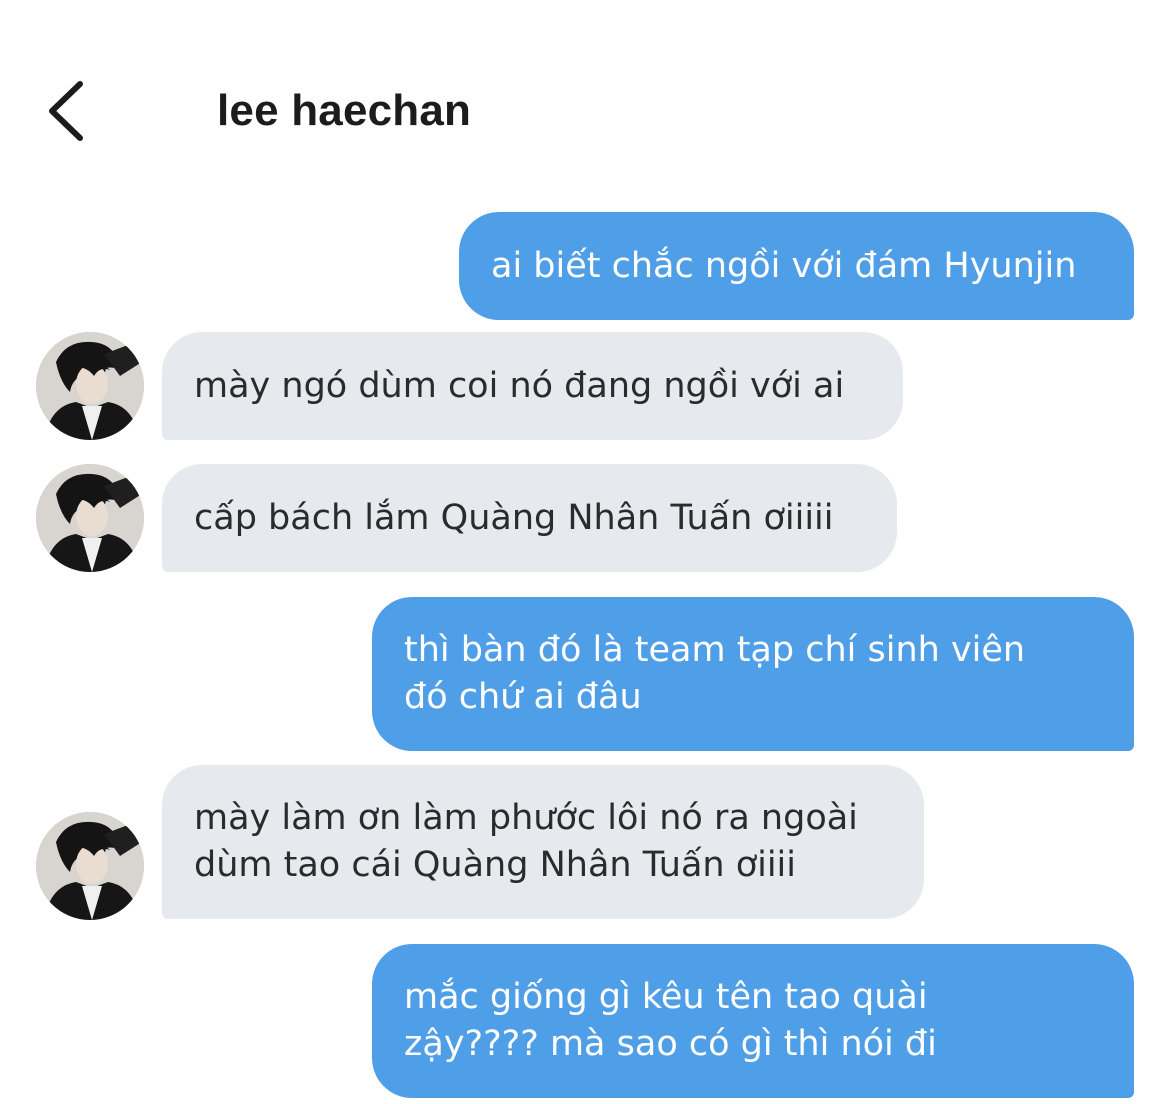 The image size is (1169, 1104). What do you see at coordinates (715, 650) in the screenshot?
I see `message-text-line-1: thì bàn đó là team tạp chí sinh viên` at bounding box center [715, 650].